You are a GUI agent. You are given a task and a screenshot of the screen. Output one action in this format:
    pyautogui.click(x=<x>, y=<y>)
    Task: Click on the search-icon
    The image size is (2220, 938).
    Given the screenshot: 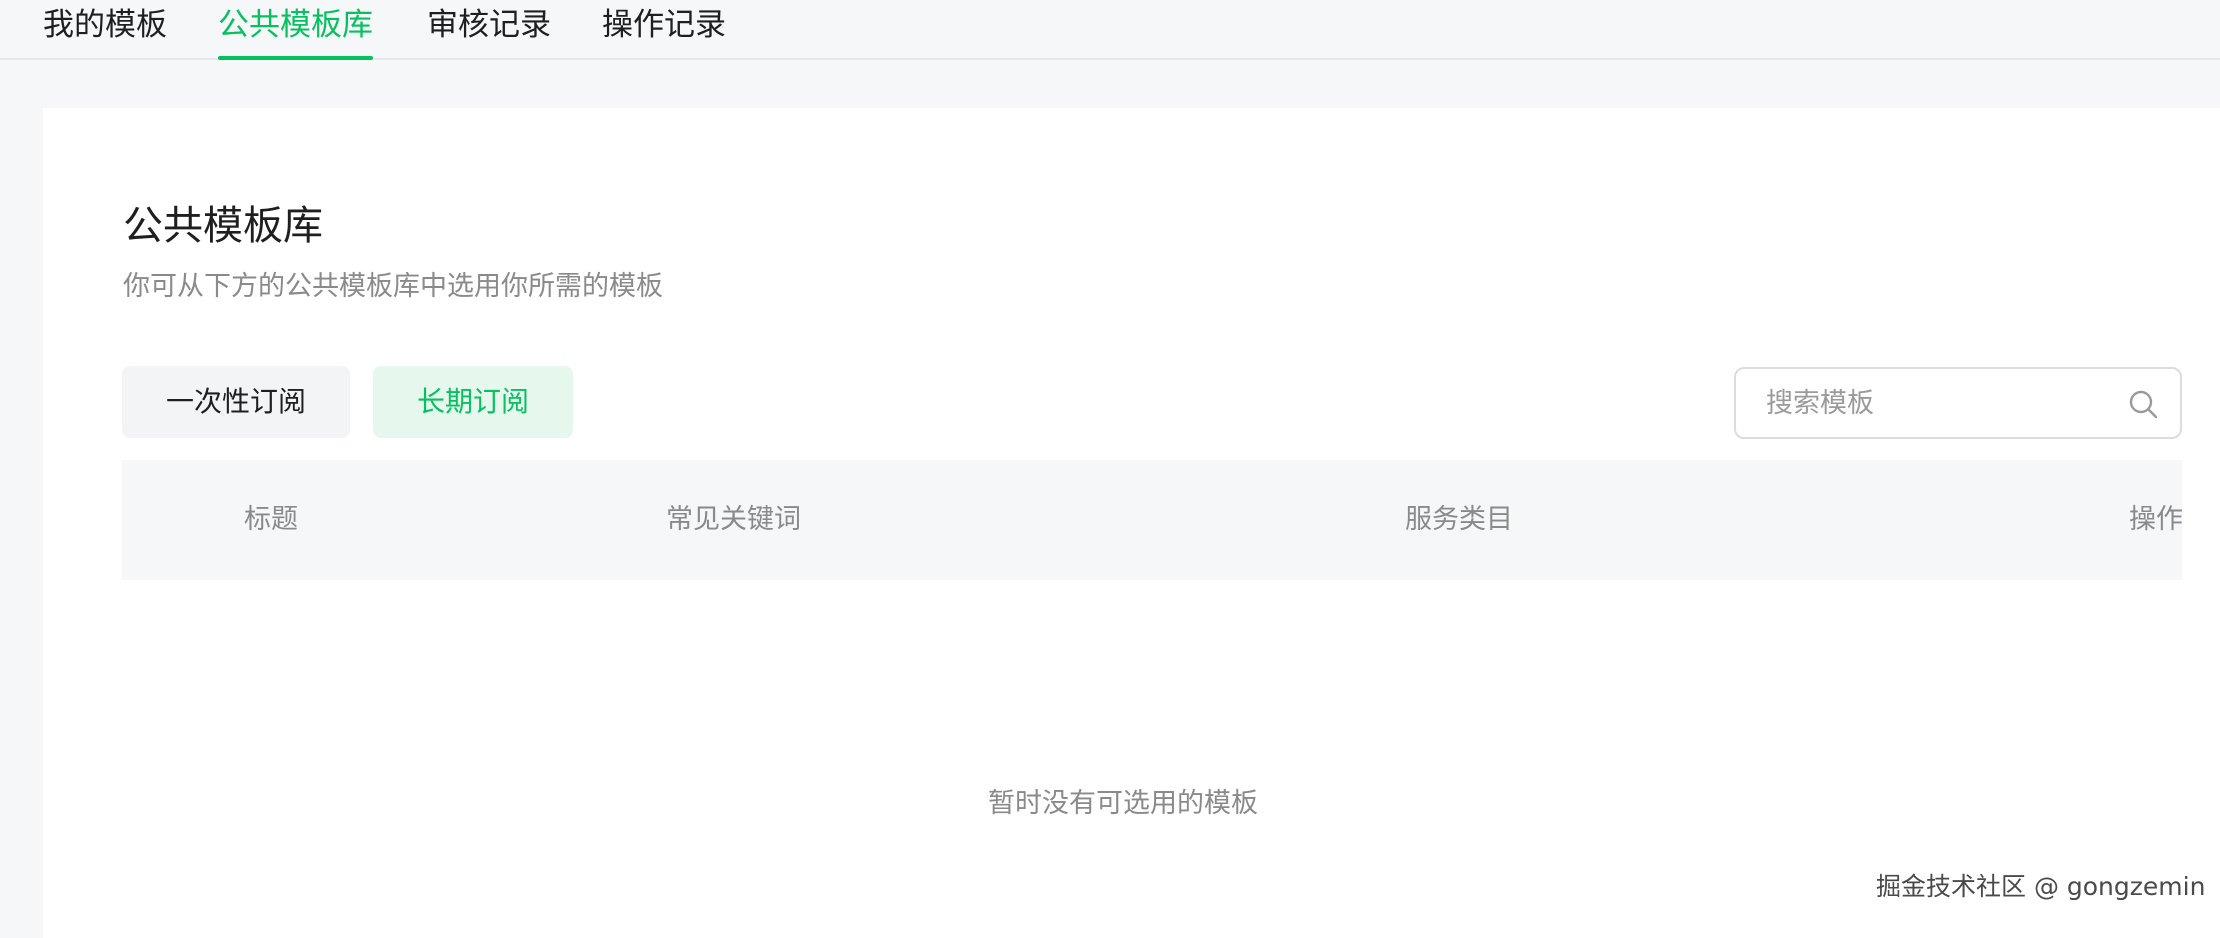 What is the action you would take?
    pyautogui.click(x=2143, y=404)
    